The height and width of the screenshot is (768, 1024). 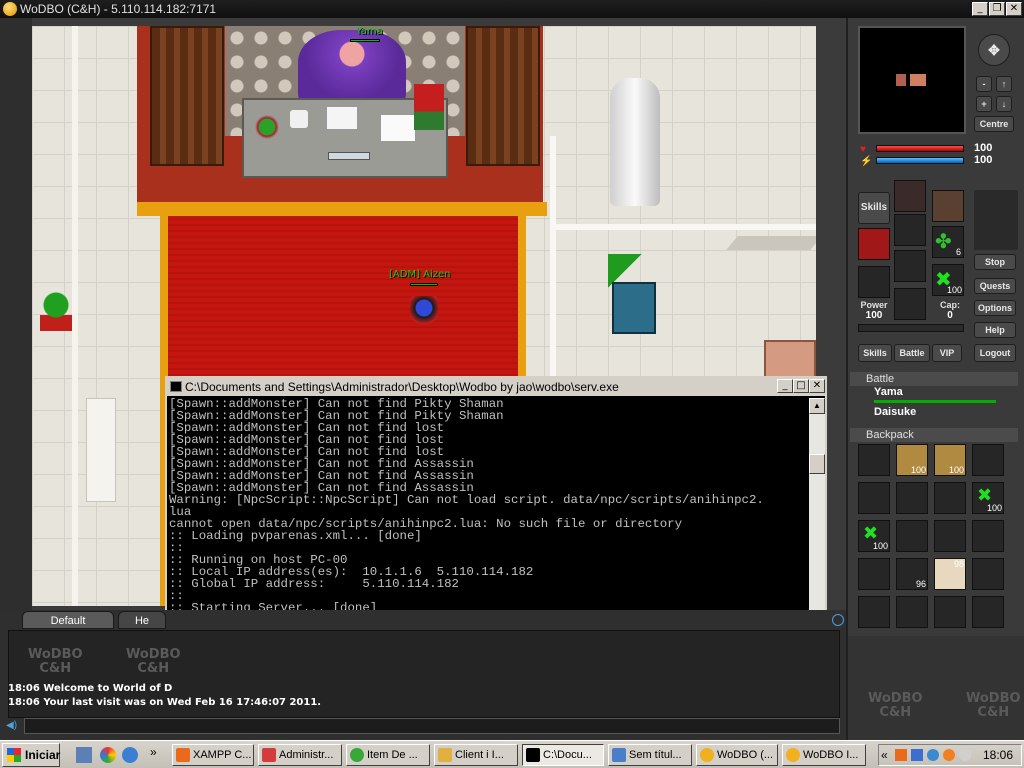 I want to click on show-desktop-icon, so click(x=84, y=755).